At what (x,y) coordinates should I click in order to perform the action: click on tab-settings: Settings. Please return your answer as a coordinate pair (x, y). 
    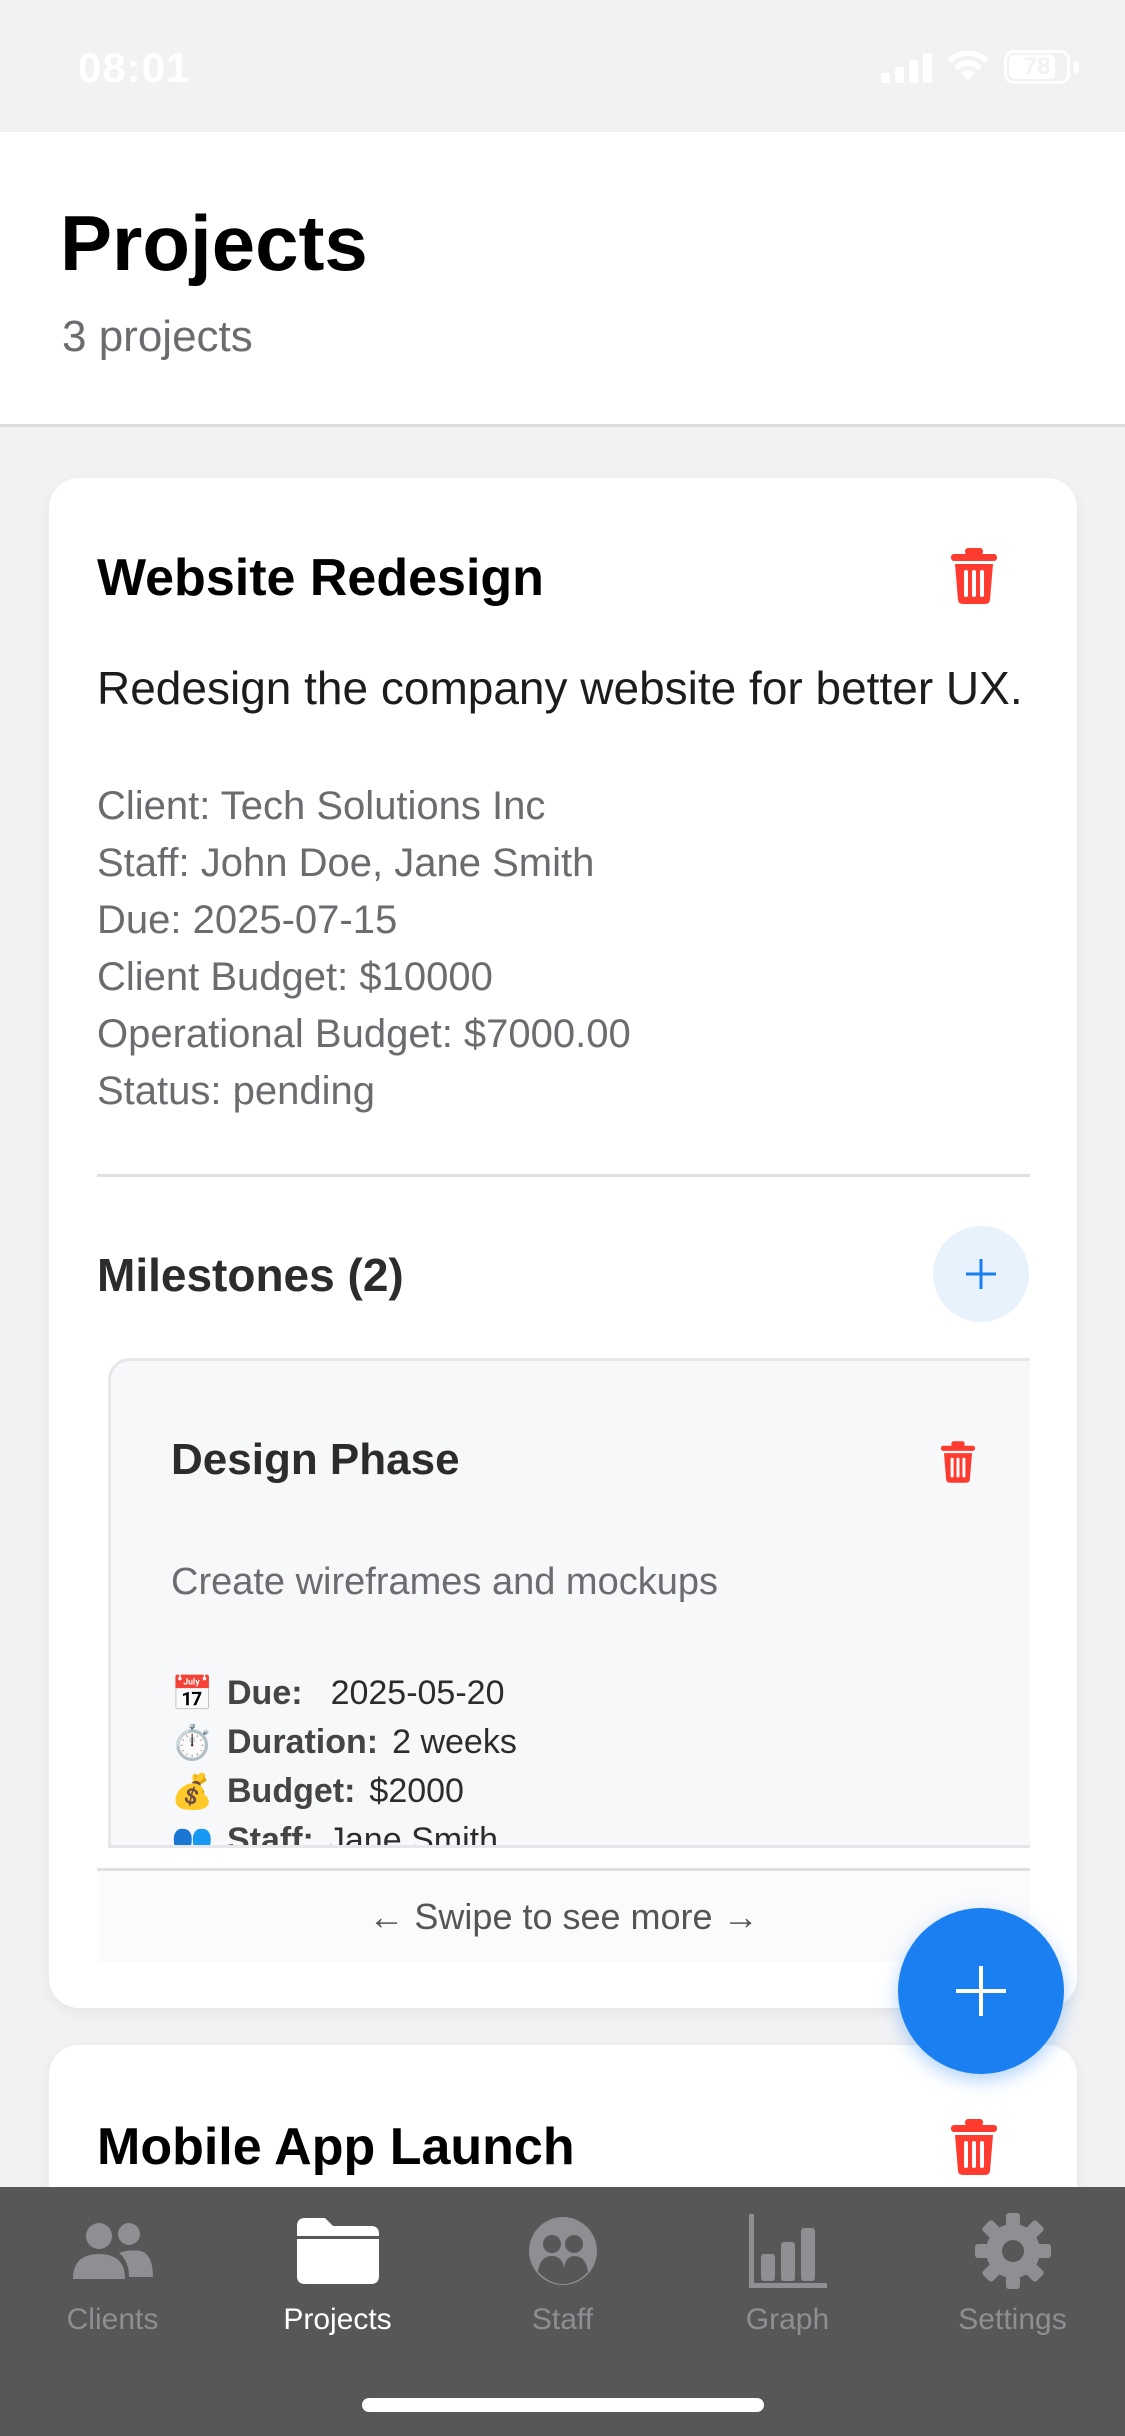
    Looking at the image, I should click on (1012, 2272).